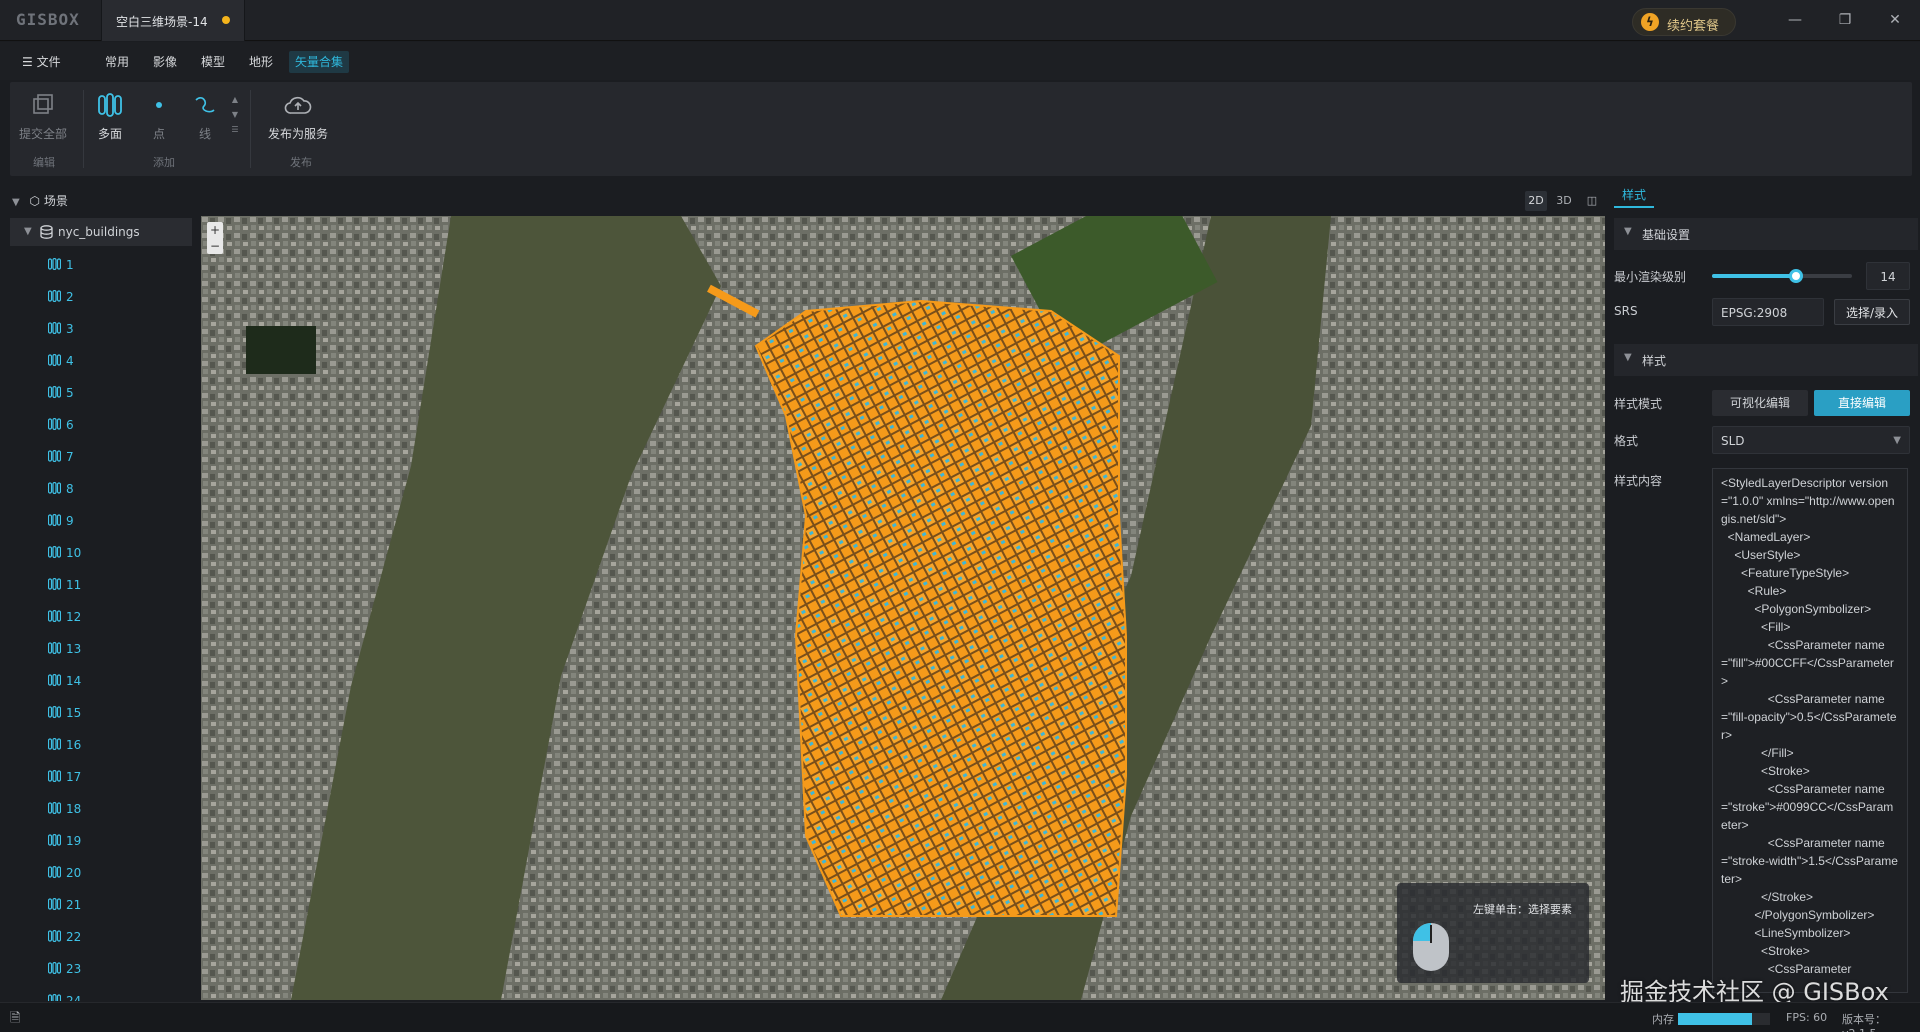 The image size is (1920, 1032). What do you see at coordinates (117, 62) in the screenshot?
I see `tab-common: 常用` at bounding box center [117, 62].